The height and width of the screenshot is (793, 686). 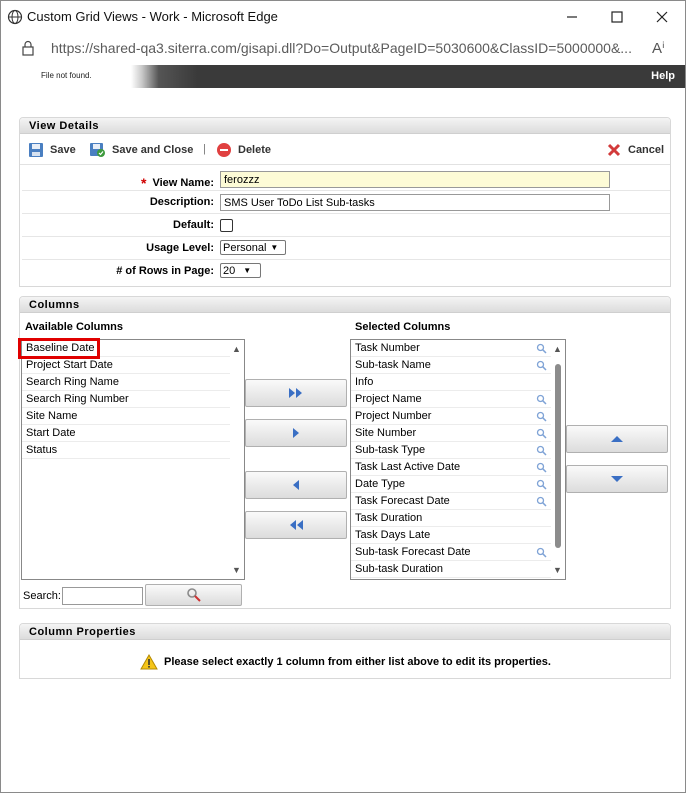 I want to click on add-button, so click(x=296, y=433).